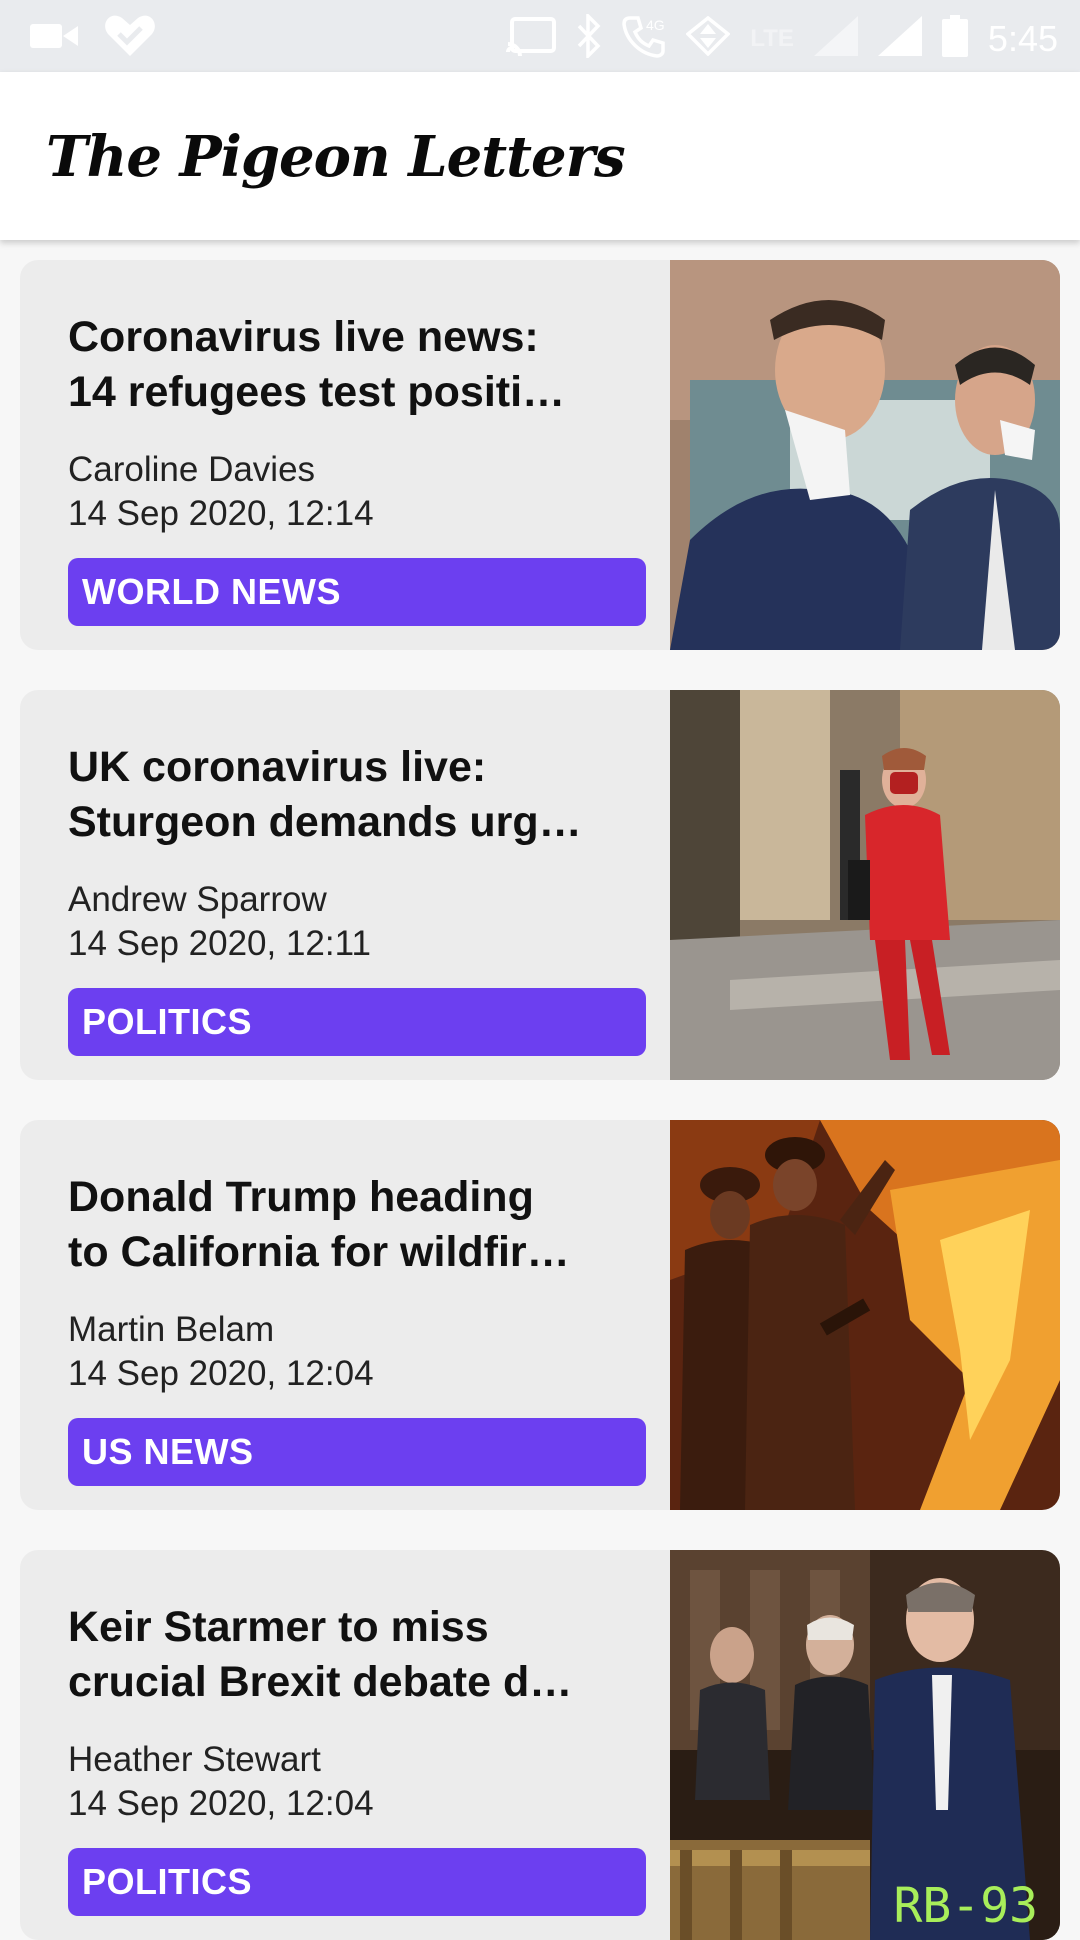 This screenshot has width=1080, height=1940. Describe the element at coordinates (192, 469) in the screenshot. I see `article-author: Caroline Davies` at that location.